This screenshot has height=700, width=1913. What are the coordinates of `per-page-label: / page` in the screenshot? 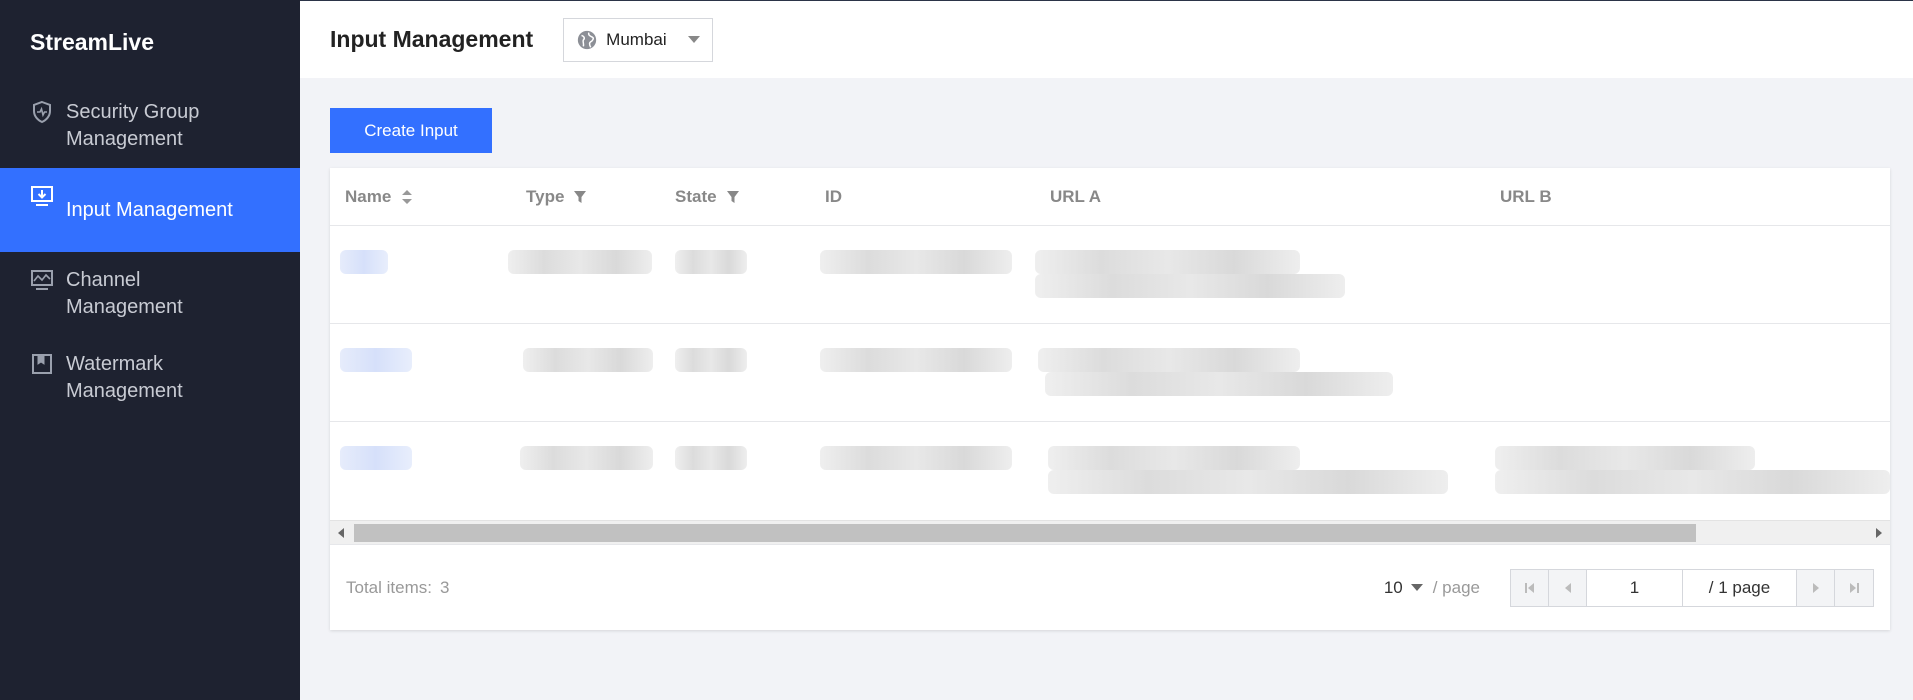 It's located at (1456, 587).